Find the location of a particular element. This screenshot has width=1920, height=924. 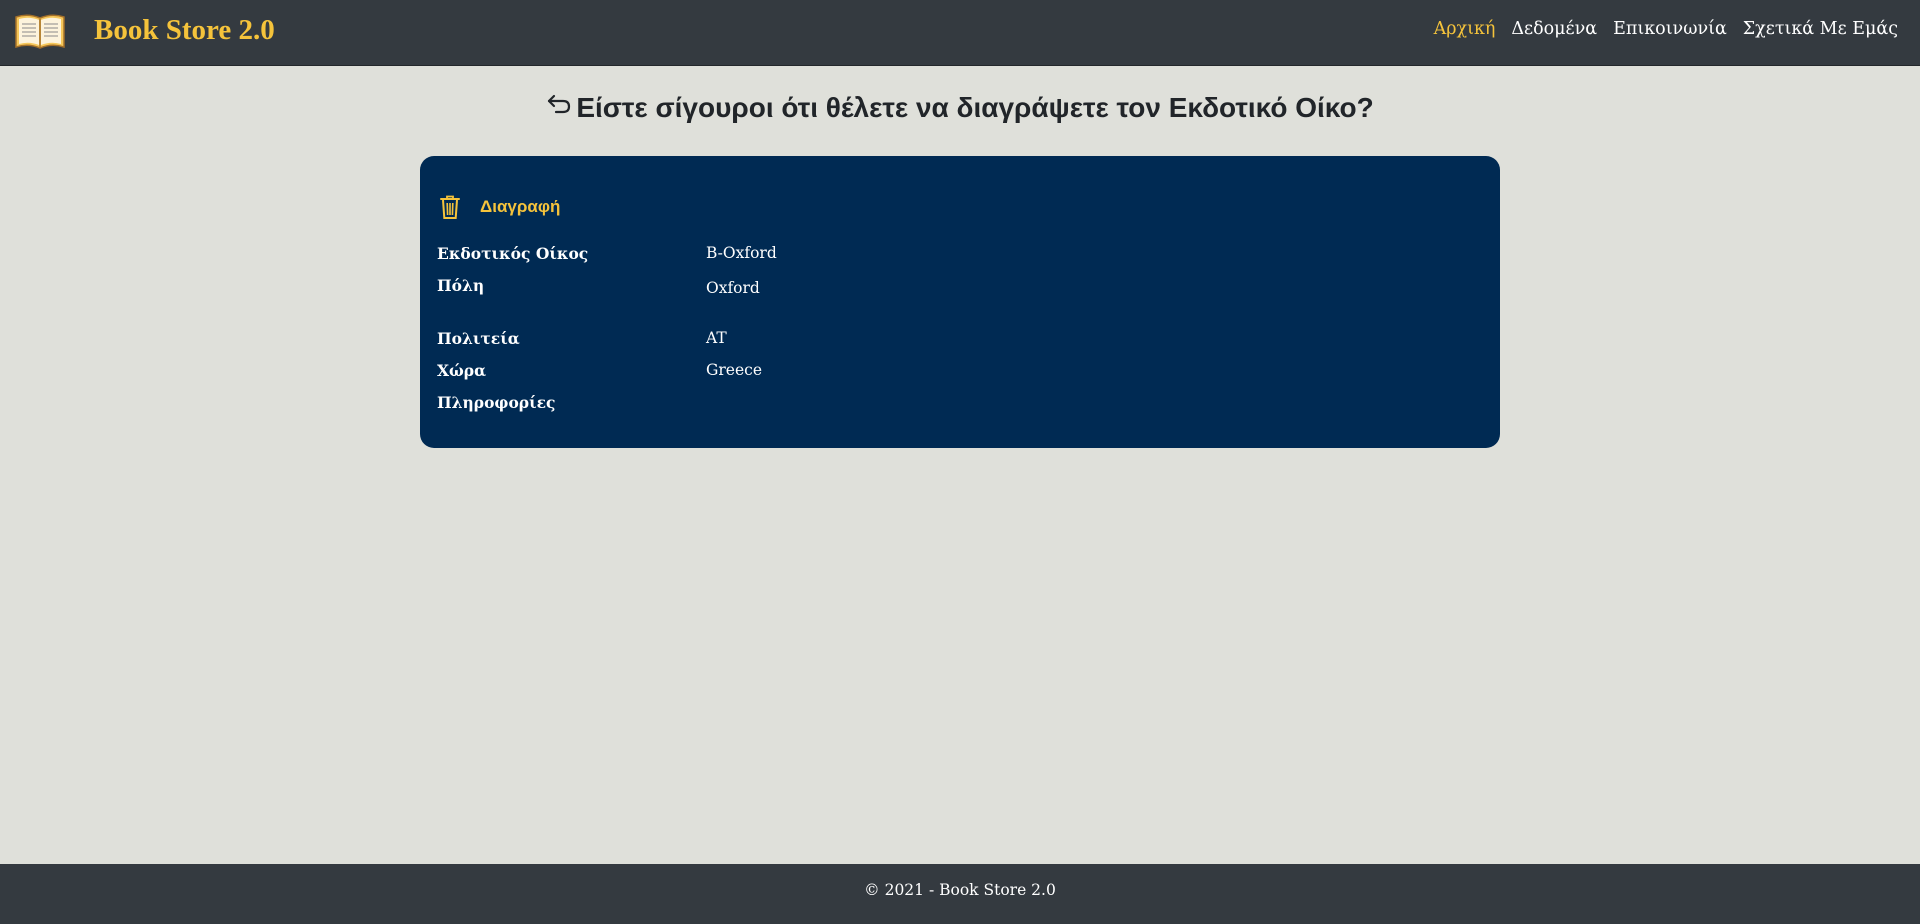

back-button is located at coordinates (559, 106).